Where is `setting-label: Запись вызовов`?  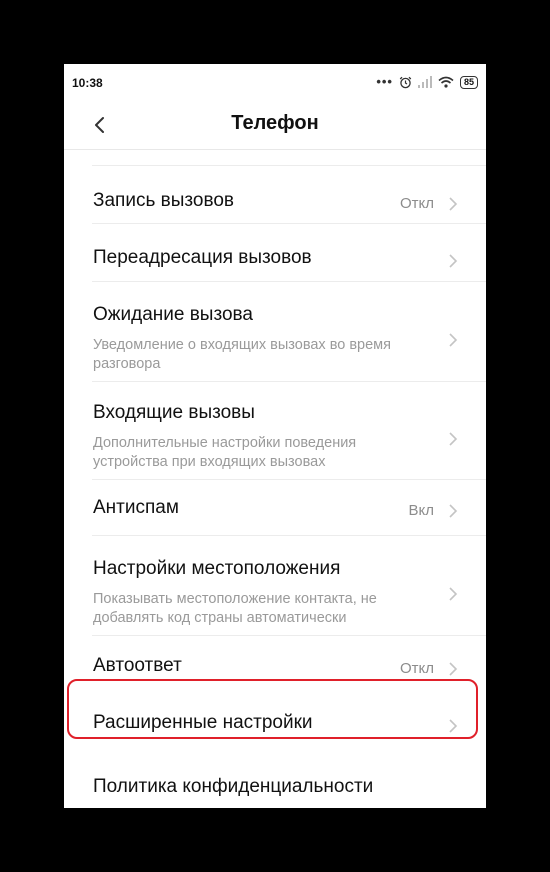 setting-label: Запись вызовов is located at coordinates (163, 200).